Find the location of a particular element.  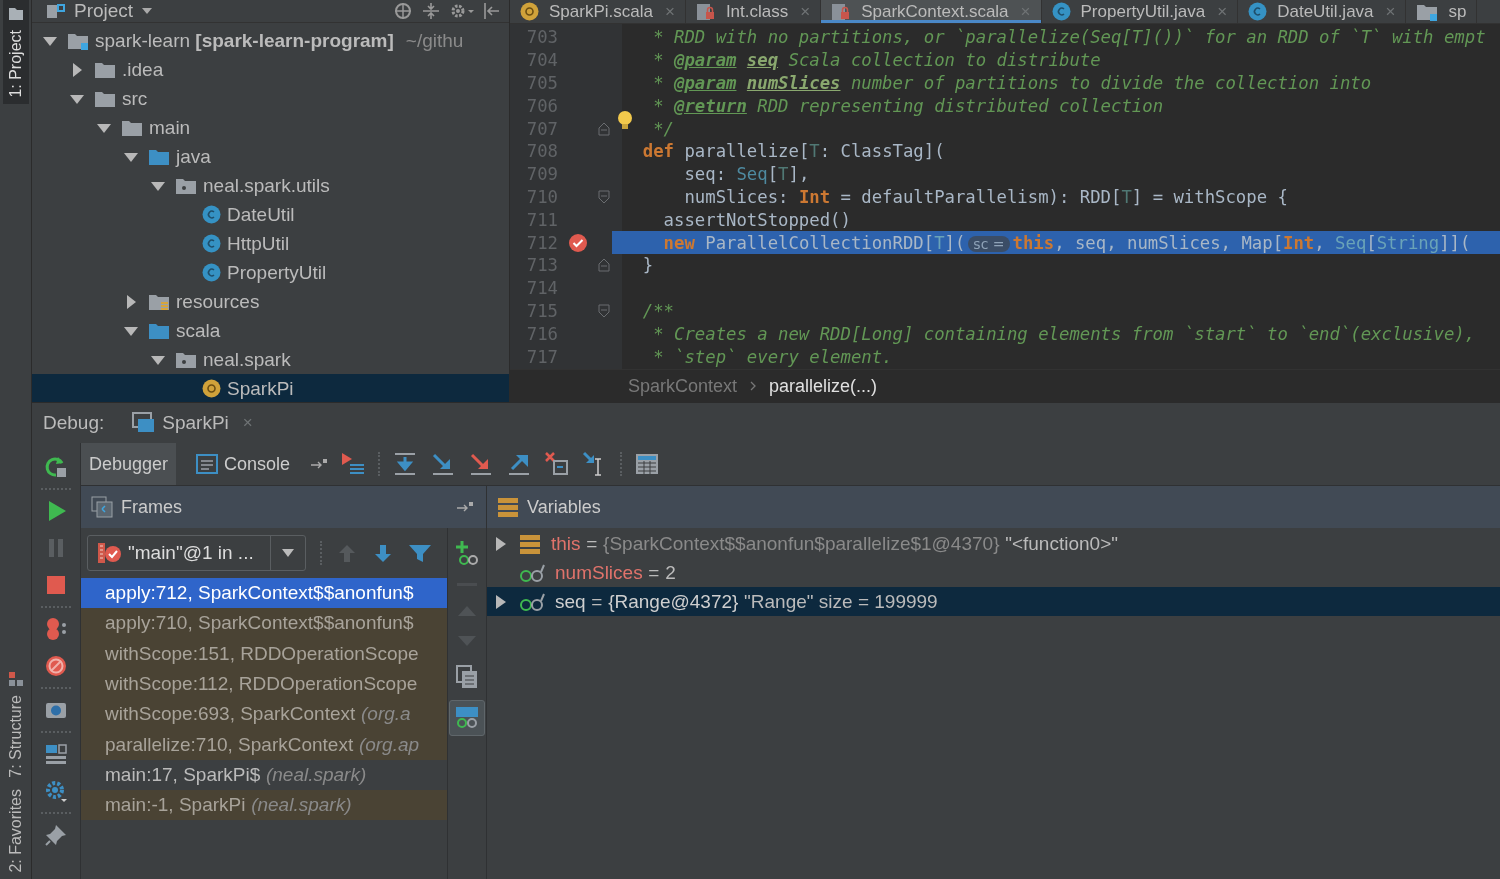

editor-tab: PropertyUtil.java × is located at coordinates (1140, 11).